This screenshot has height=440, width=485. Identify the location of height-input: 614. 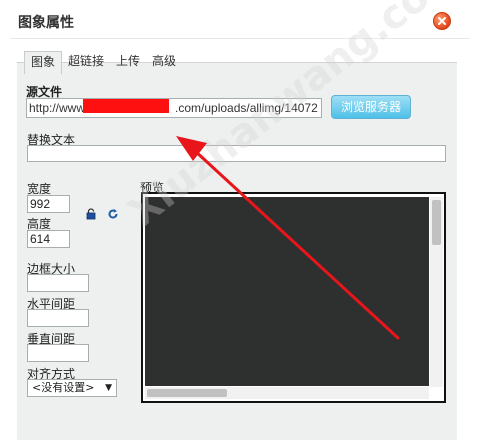
(48, 239).